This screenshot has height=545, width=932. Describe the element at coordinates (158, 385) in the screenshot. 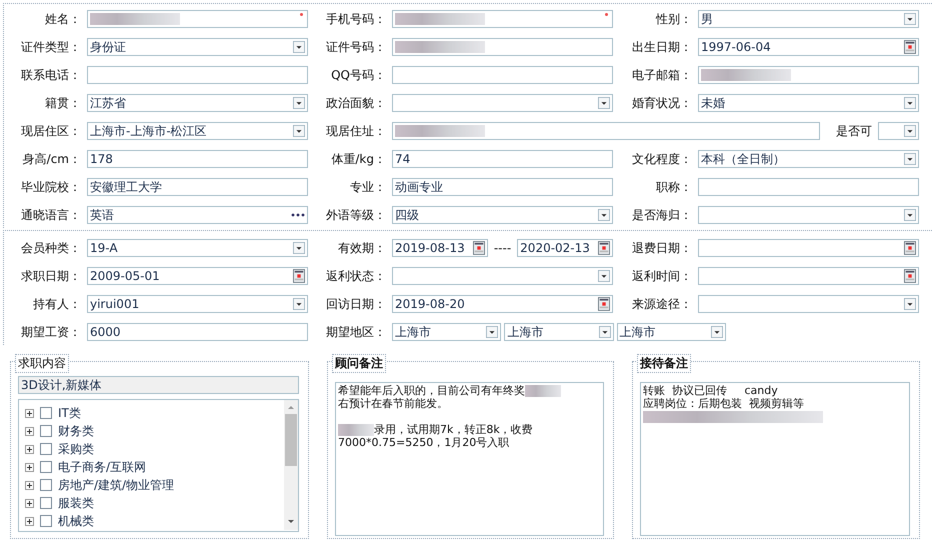

I see `selected-categories-field: 3D设计,新媒体` at that location.